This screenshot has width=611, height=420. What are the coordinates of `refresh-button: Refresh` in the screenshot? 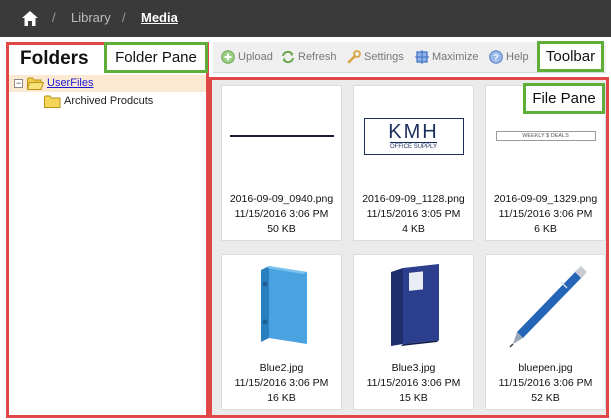 It's located at (309, 57).